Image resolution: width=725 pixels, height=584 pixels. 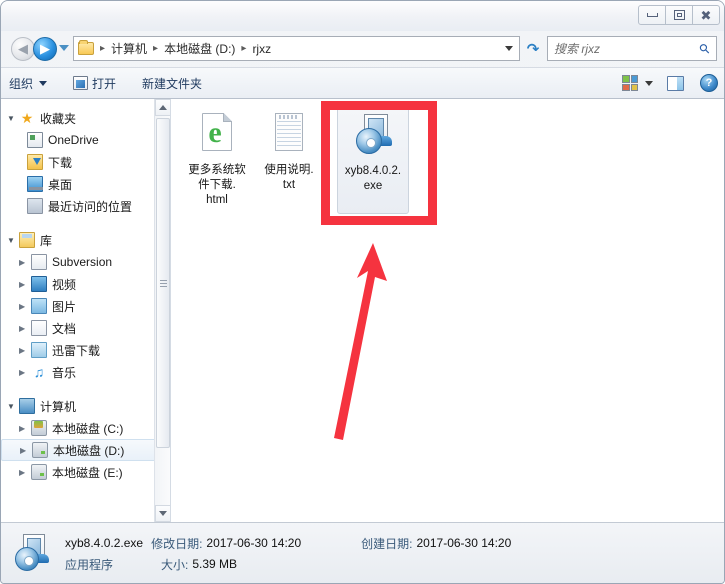 I want to click on sidebar-item-drive-d: ▶ 本地磁盘 (D:), so click(x=82, y=450).